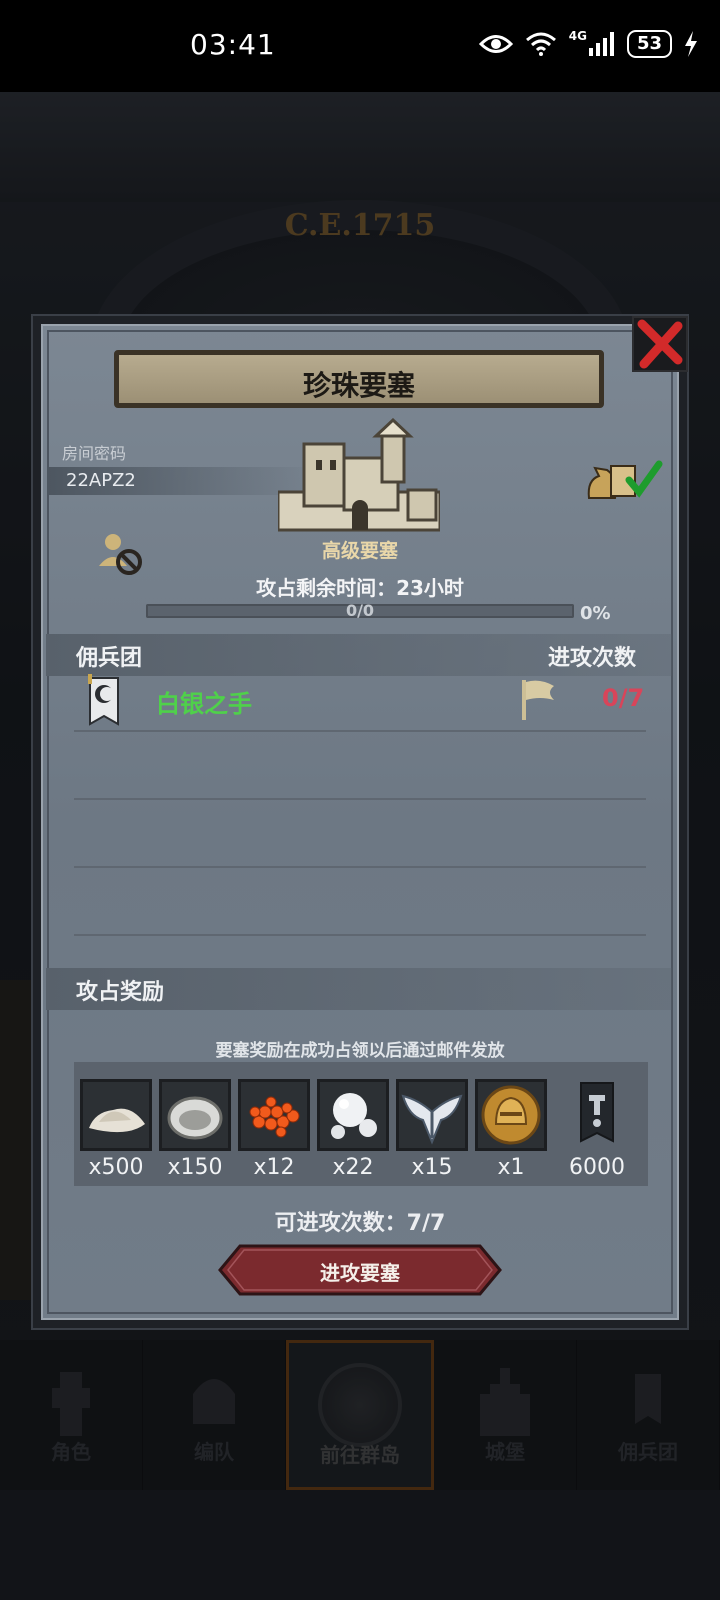 This screenshot has width=720, height=1600. What do you see at coordinates (595, 613) in the screenshot?
I see `progress-percent: 0%` at bounding box center [595, 613].